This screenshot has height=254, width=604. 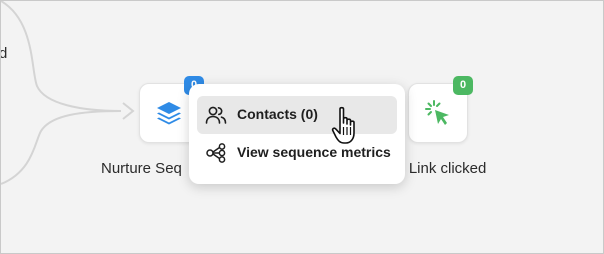 What do you see at coordinates (343, 125) in the screenshot?
I see `hand-pointer-icon` at bounding box center [343, 125].